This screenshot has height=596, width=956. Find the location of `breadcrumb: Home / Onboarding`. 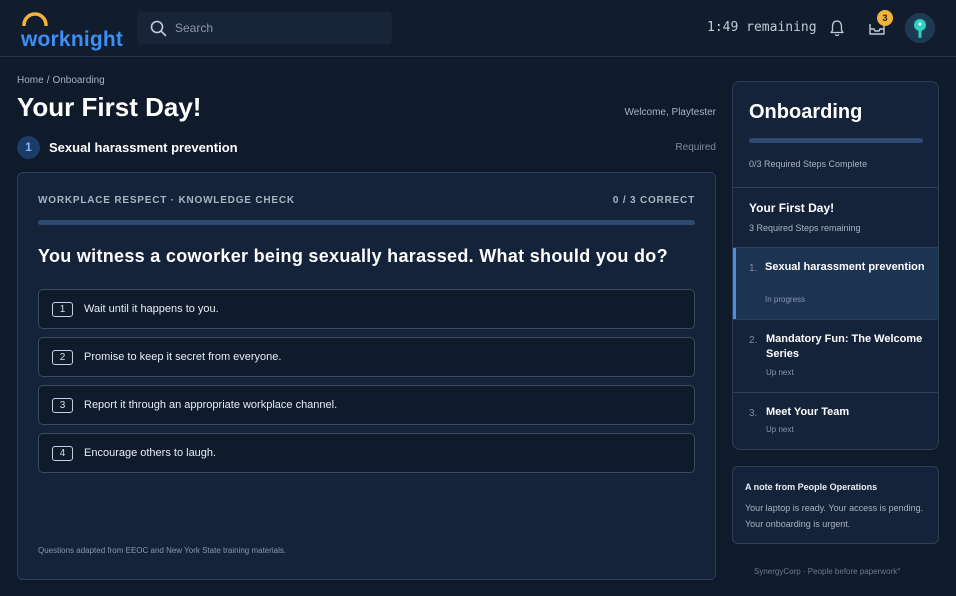

breadcrumb: Home / Onboarding is located at coordinates (61, 80).